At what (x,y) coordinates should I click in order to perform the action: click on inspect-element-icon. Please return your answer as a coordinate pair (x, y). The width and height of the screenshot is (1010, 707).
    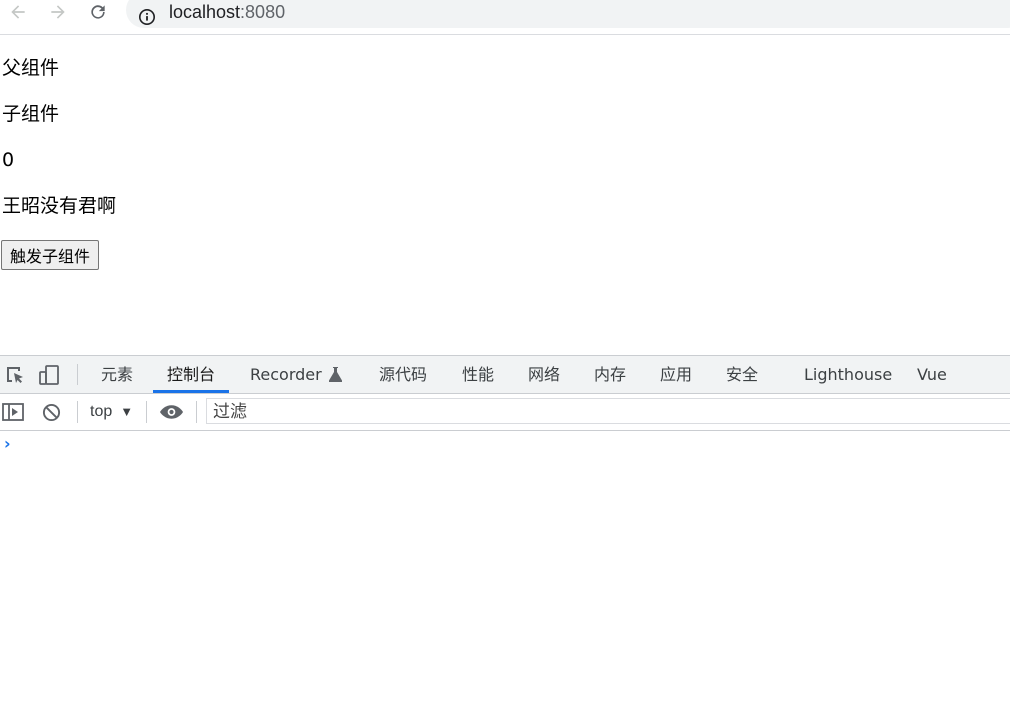
    Looking at the image, I should click on (15, 375).